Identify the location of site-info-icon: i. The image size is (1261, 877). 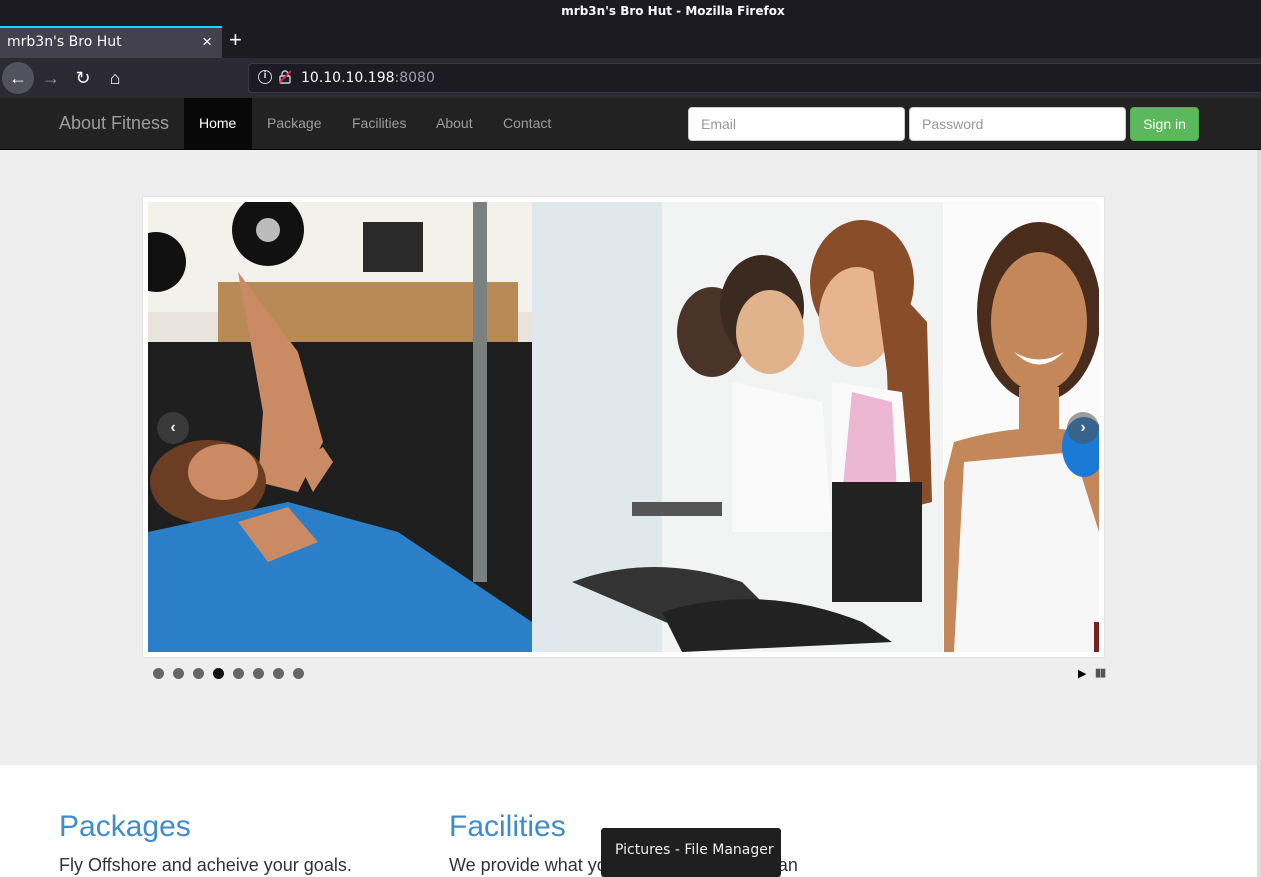
(265, 77).